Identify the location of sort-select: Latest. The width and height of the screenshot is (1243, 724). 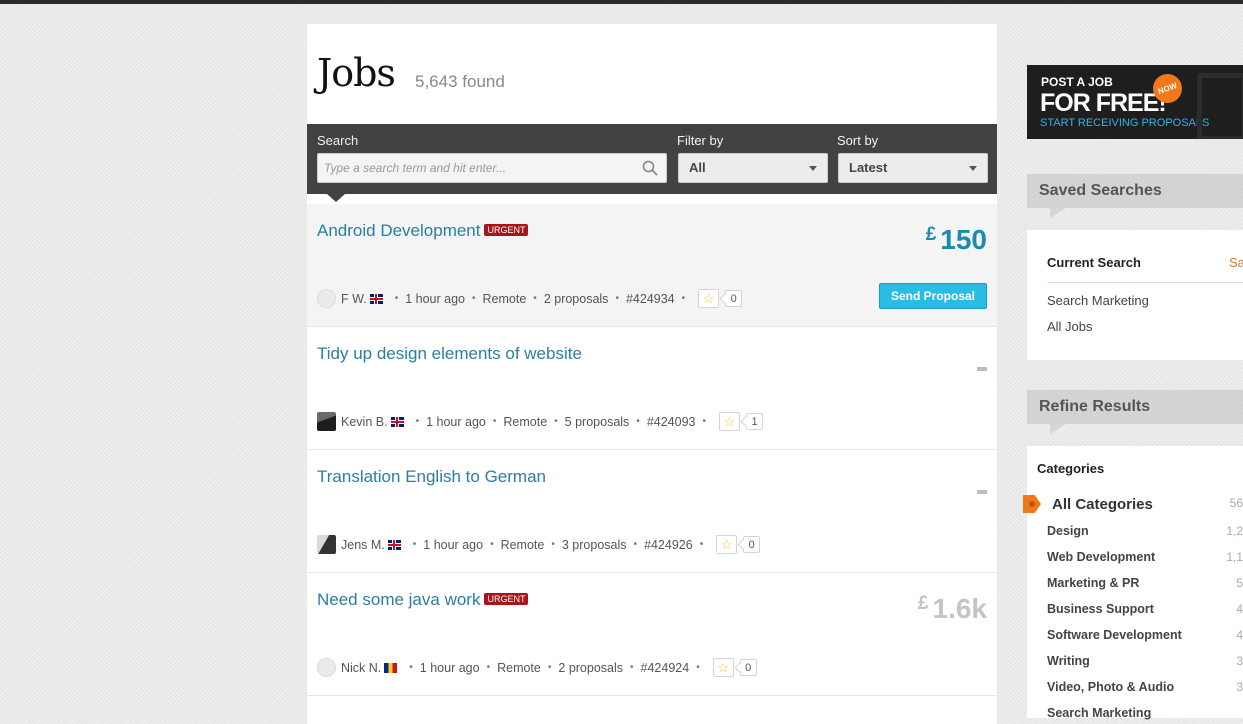
(913, 168).